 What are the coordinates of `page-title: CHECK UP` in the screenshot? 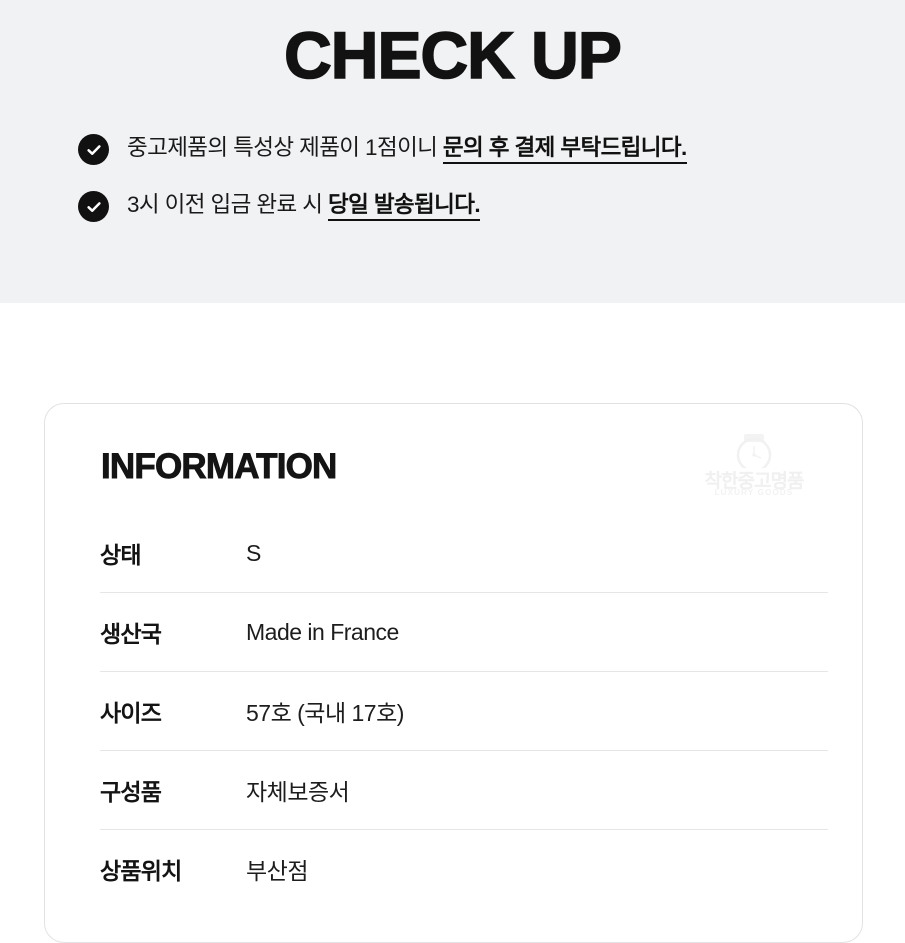 It's located at (452, 55).